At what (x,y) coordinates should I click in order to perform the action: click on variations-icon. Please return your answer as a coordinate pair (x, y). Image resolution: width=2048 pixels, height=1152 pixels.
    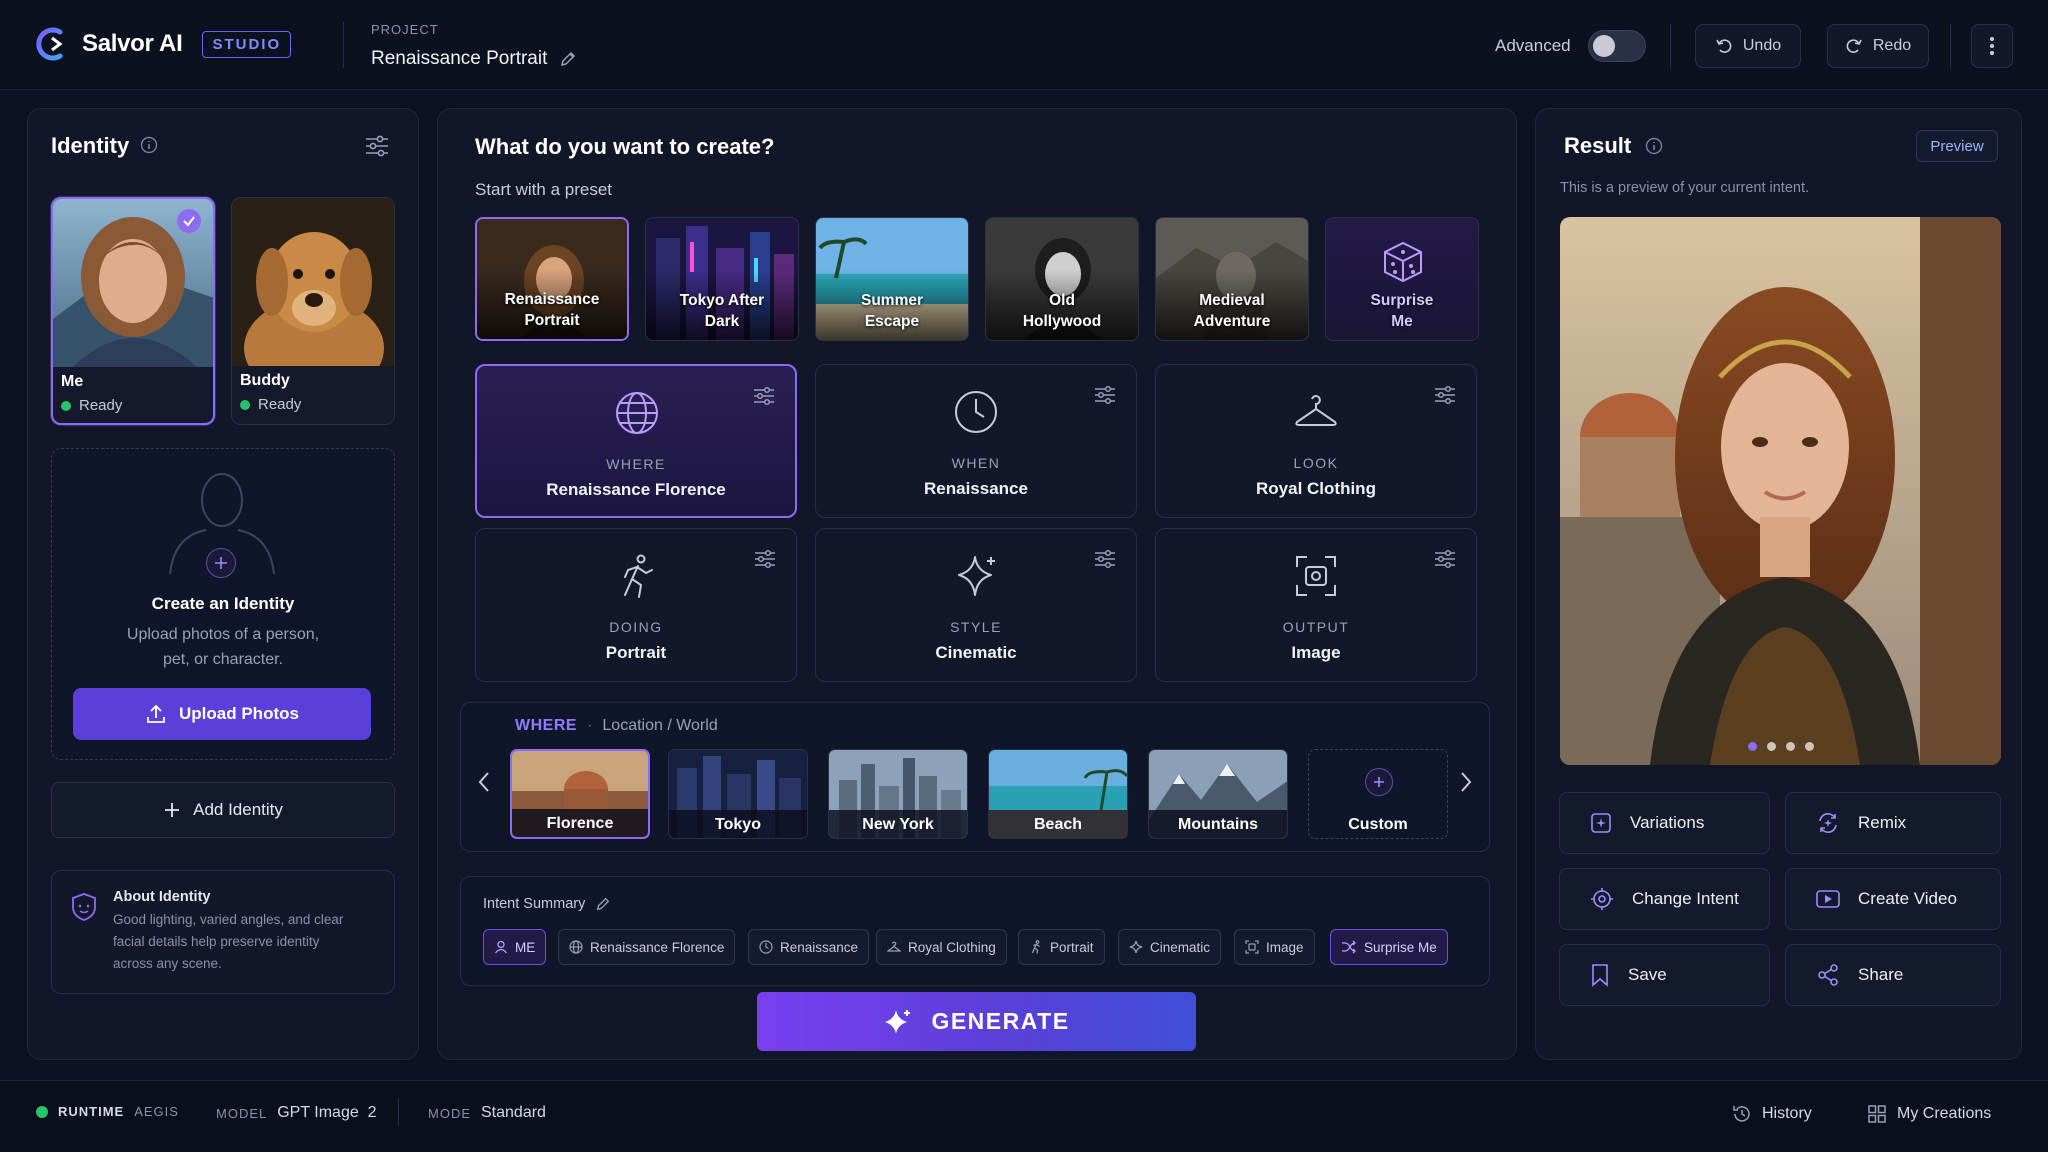
    Looking at the image, I should click on (1601, 823).